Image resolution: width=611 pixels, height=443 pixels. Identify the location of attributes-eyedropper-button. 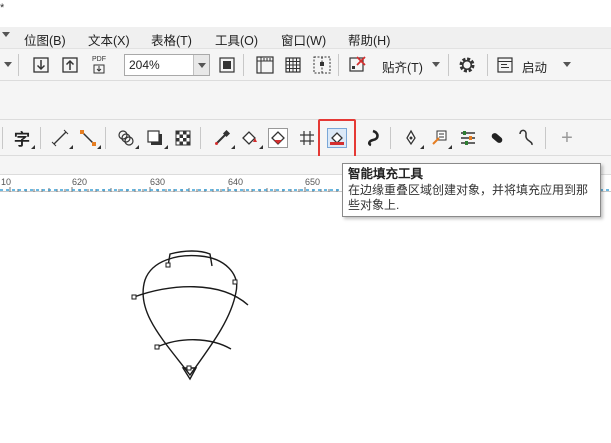
(440, 138).